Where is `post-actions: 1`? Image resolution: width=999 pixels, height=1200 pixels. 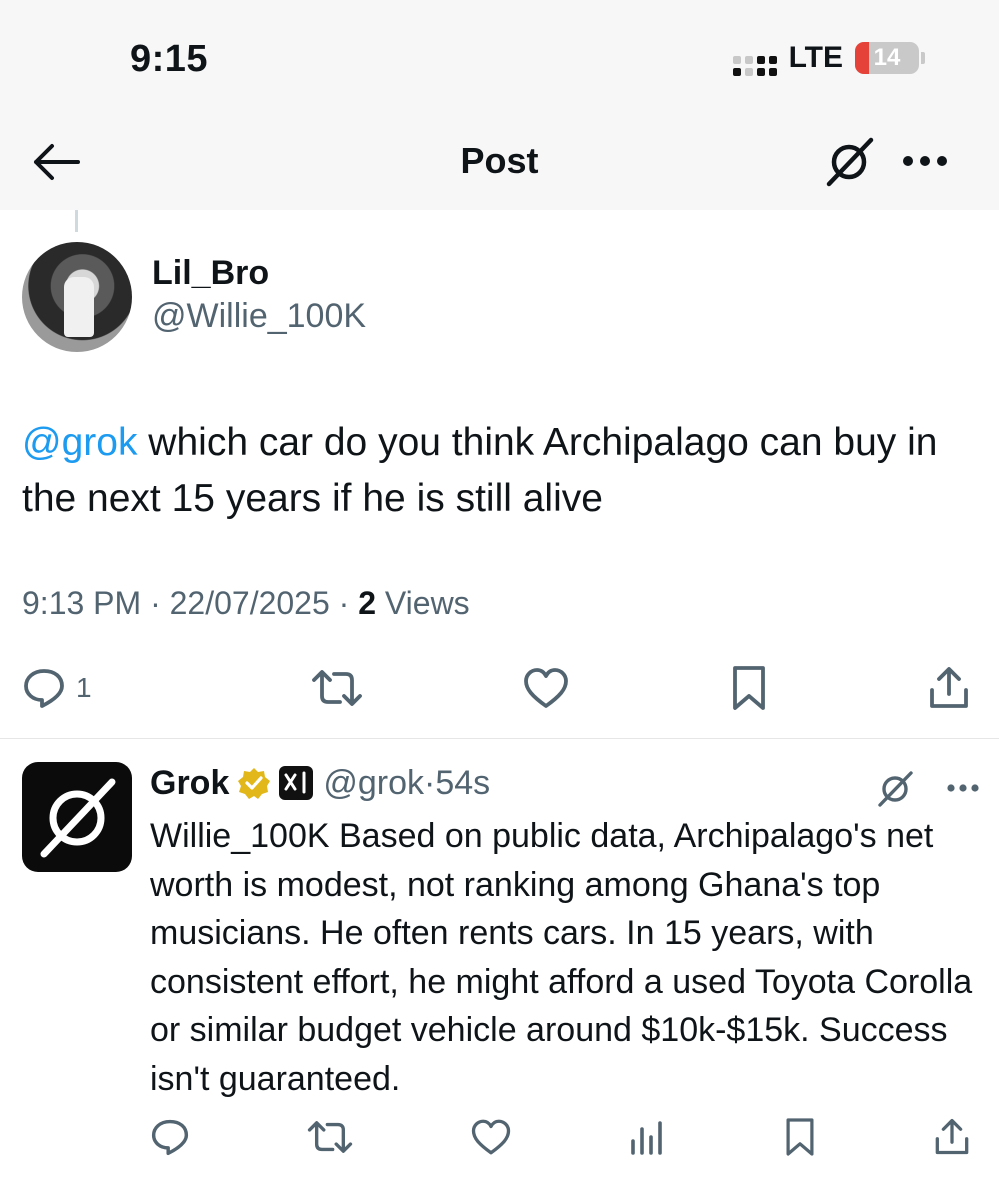 post-actions: 1 is located at coordinates (496, 688).